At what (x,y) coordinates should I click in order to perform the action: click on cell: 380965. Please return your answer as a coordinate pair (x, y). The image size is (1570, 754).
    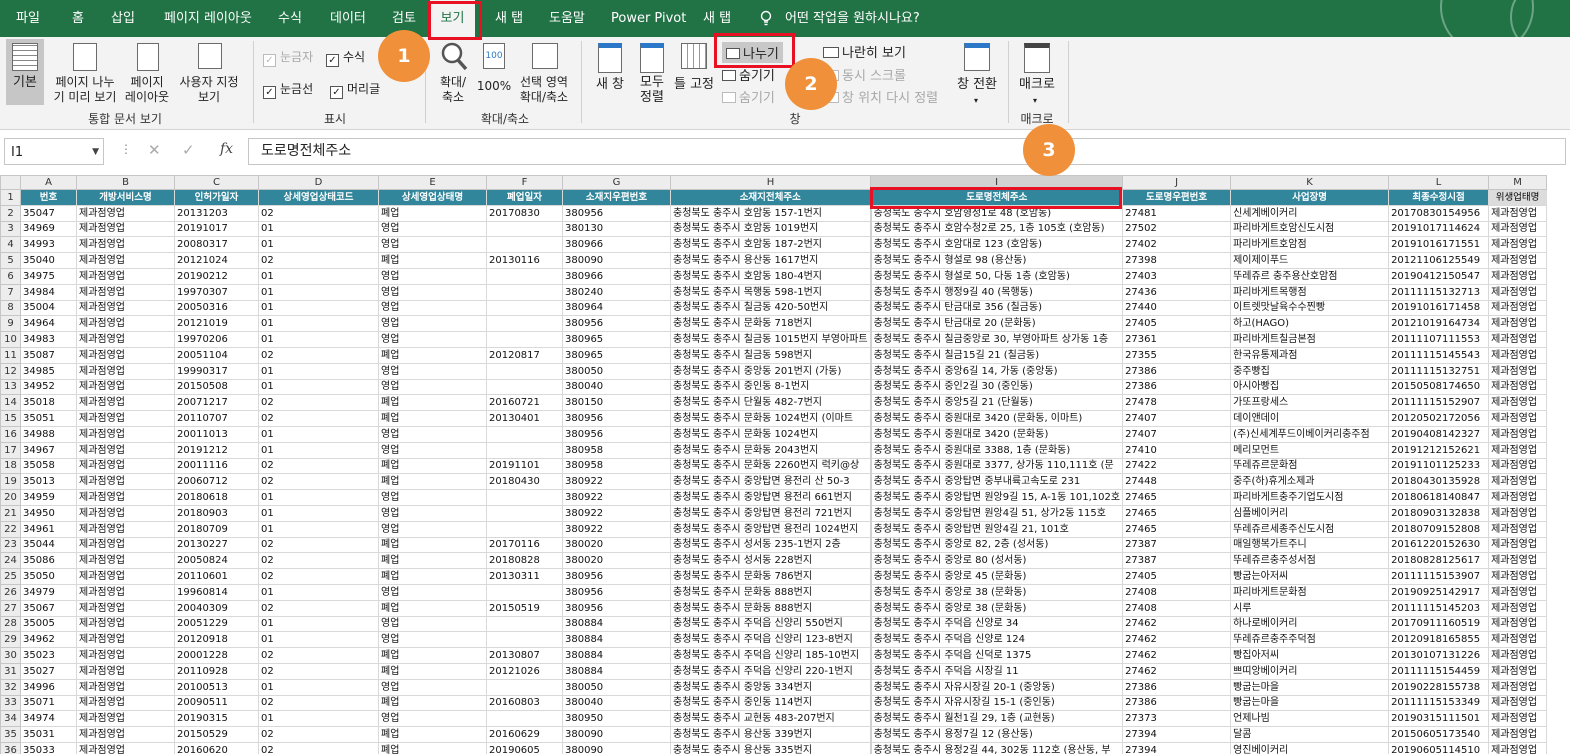
    Looking at the image, I should click on (616, 339).